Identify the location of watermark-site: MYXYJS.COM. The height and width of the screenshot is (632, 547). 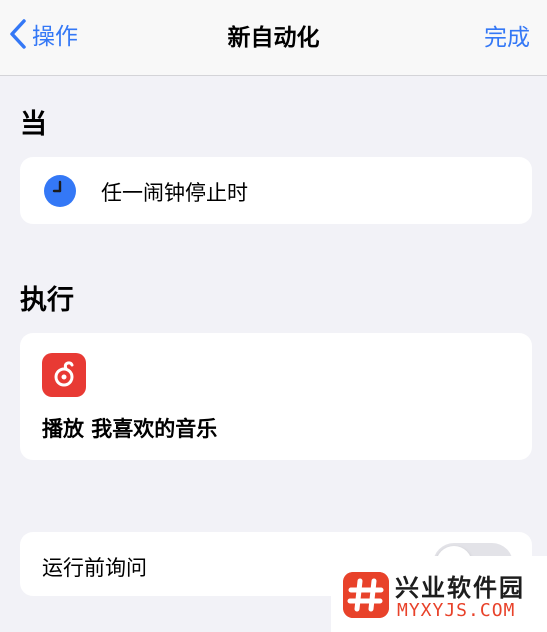
(456, 610).